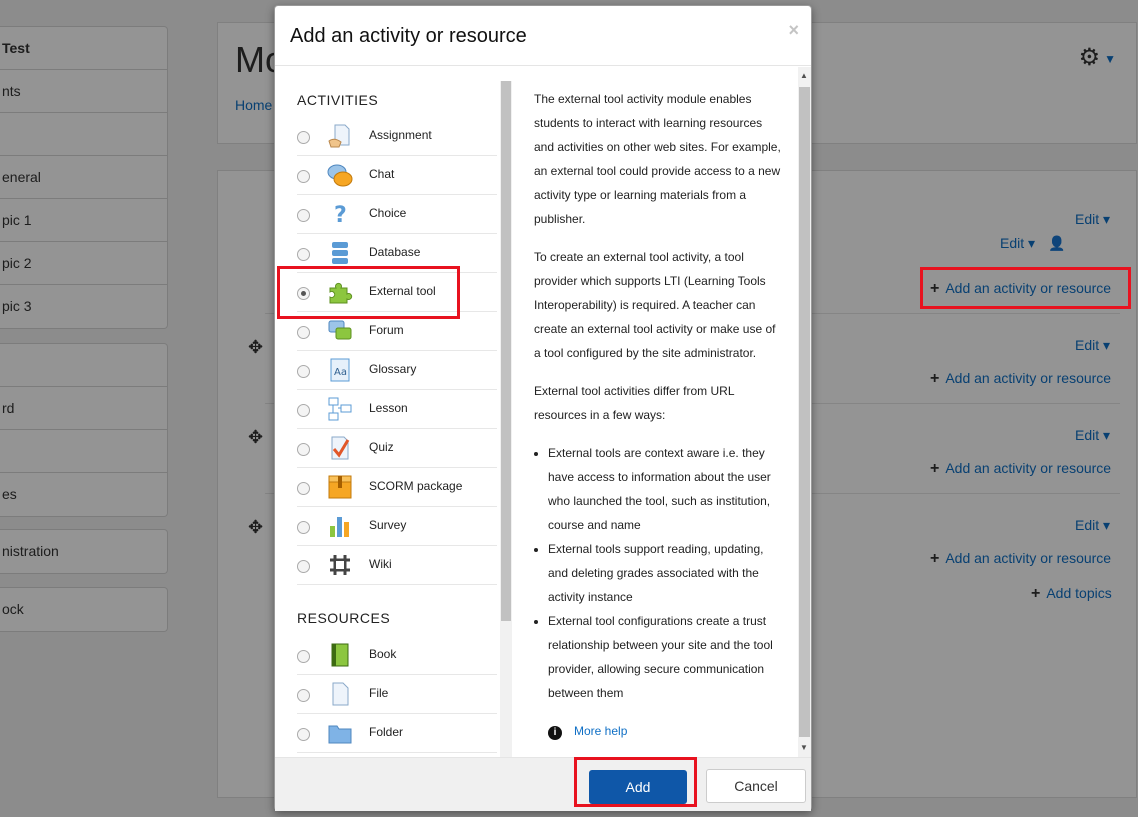  What do you see at coordinates (555, 733) in the screenshot?
I see `info-icon: i` at bounding box center [555, 733].